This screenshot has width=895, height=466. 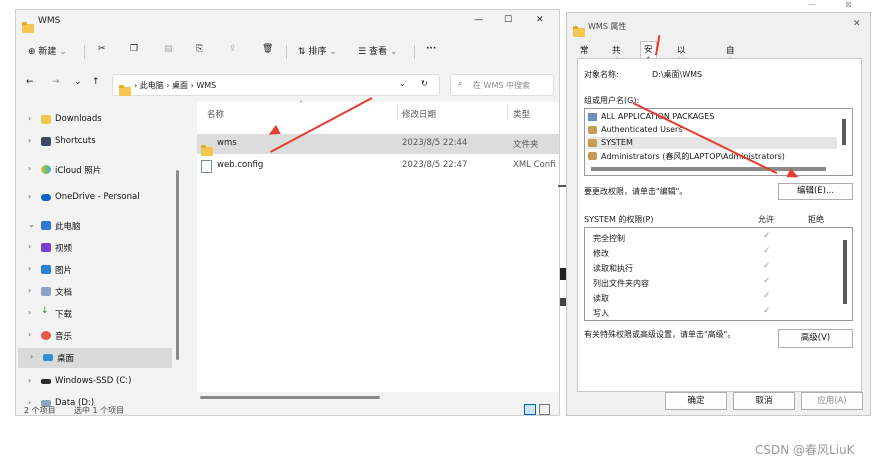 What do you see at coordinates (233, 49) in the screenshot?
I see `share-icon: ⇪` at bounding box center [233, 49].